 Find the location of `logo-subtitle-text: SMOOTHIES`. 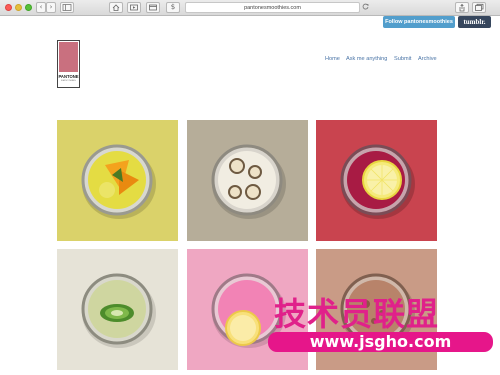

logo-subtitle-text: SMOOTHIES is located at coordinates (68, 81).